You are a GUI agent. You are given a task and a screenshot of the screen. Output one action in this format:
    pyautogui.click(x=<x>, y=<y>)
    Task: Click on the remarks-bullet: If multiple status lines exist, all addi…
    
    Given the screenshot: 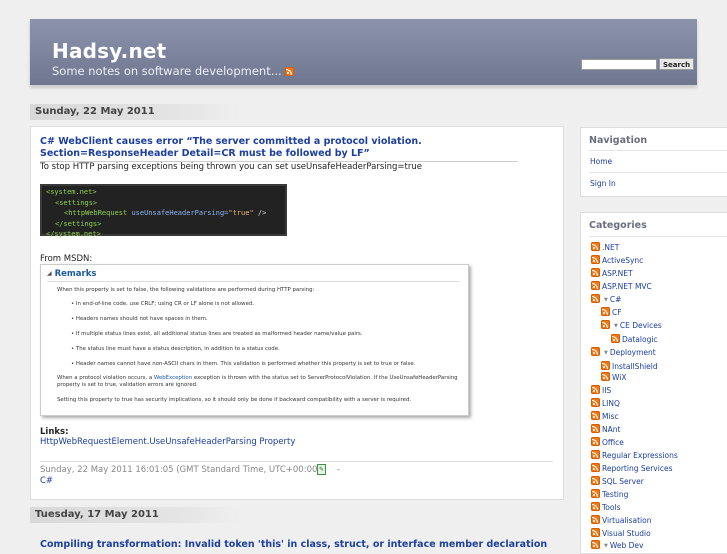 What is the action you would take?
    pyautogui.click(x=217, y=334)
    